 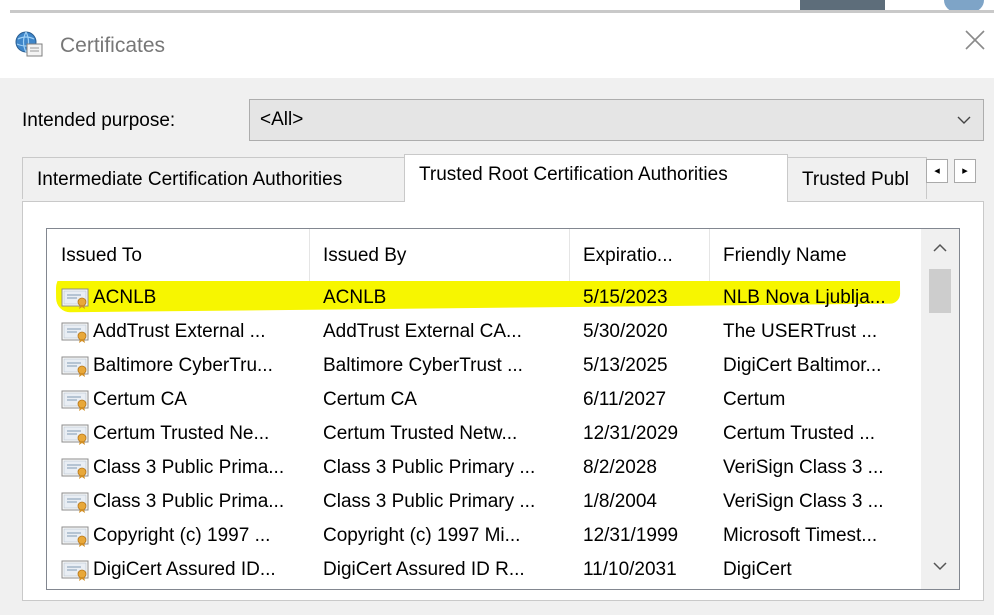 I want to click on column-issued-by: Issued By, so click(x=439, y=255).